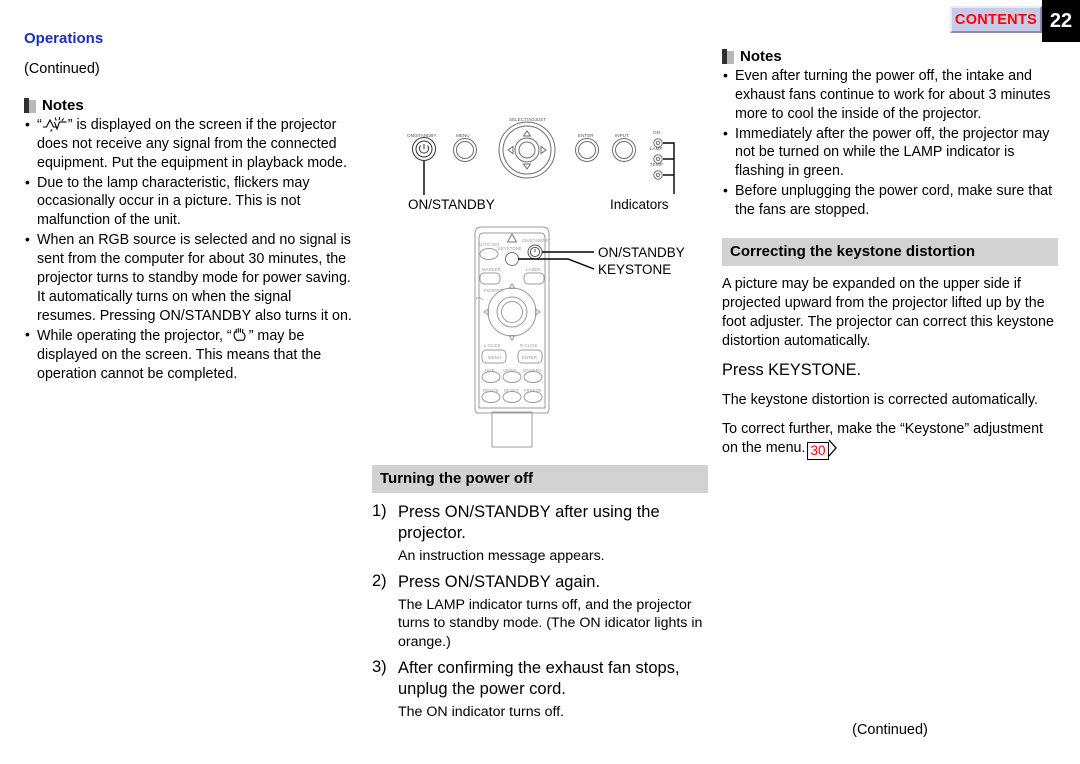 This screenshot has height=764, width=1080. Describe the element at coordinates (510, 370) in the screenshot. I see `svg-text: VIDEO` at that location.